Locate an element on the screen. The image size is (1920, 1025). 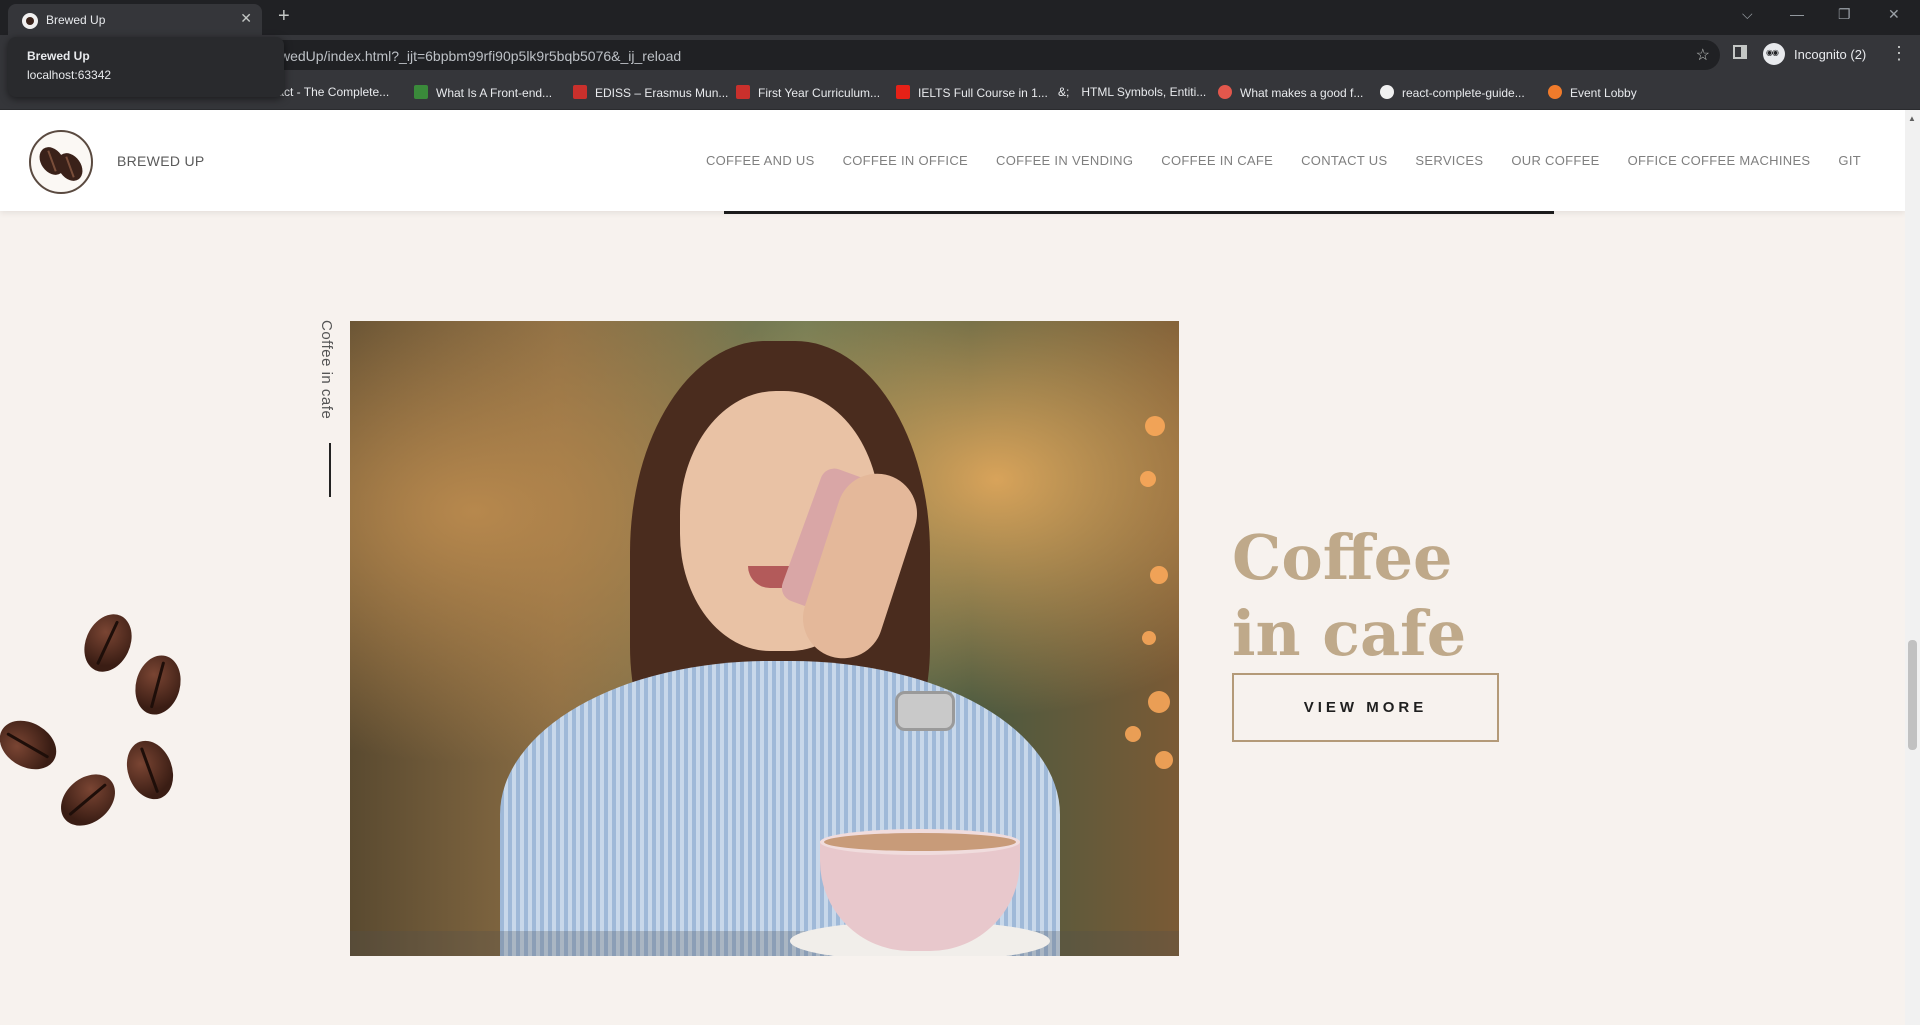
view-more-button: VIEW MORE is located at coordinates (1365, 707).